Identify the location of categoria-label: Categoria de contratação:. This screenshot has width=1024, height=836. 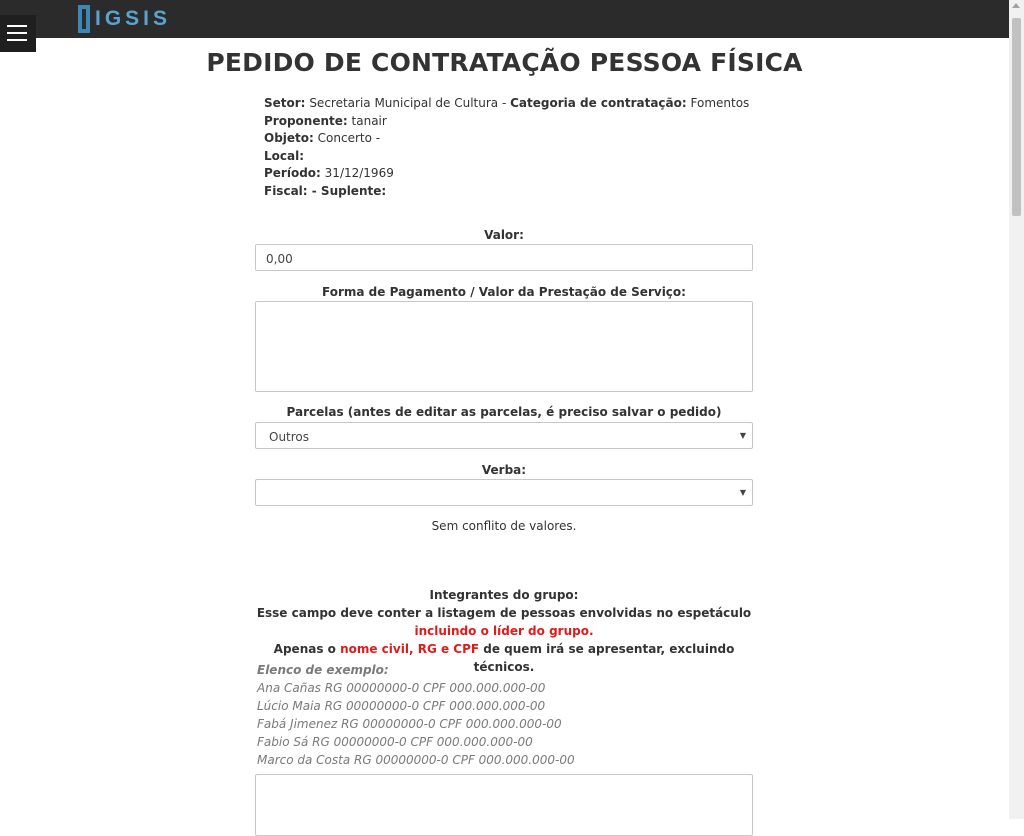
(598, 103).